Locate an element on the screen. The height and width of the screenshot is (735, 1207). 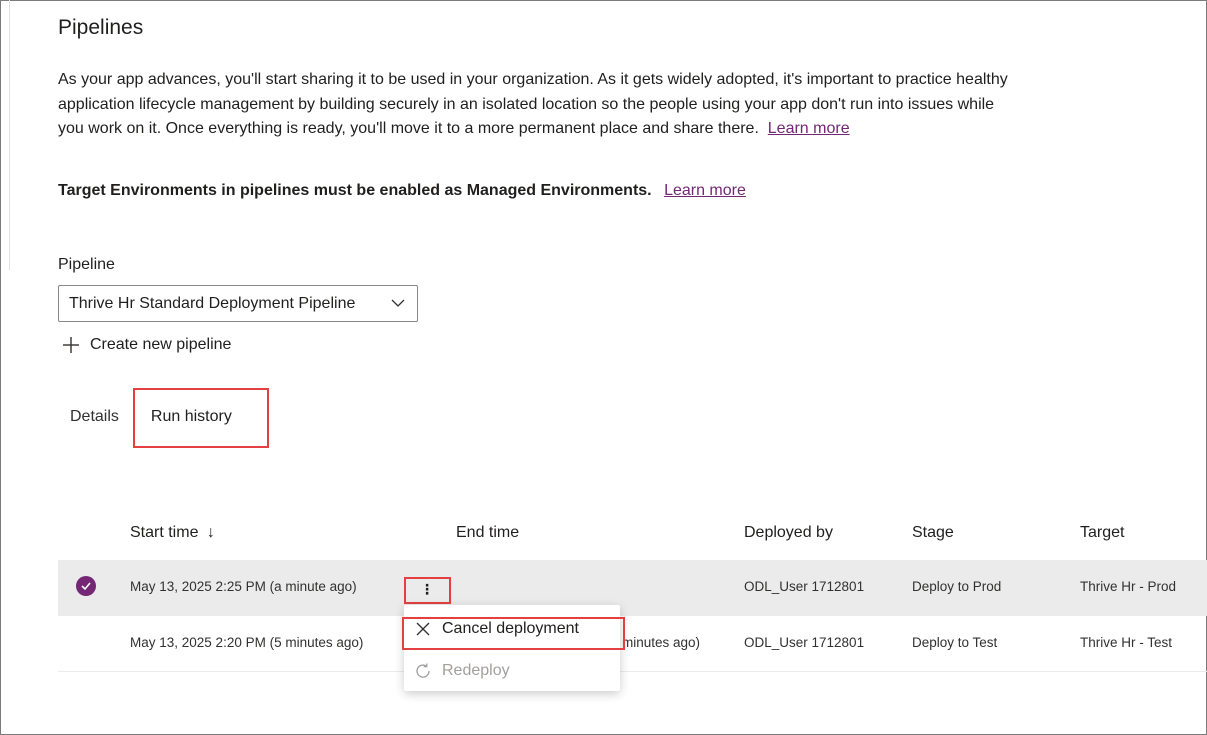
more-options-button: ⋮ is located at coordinates (427, 589).